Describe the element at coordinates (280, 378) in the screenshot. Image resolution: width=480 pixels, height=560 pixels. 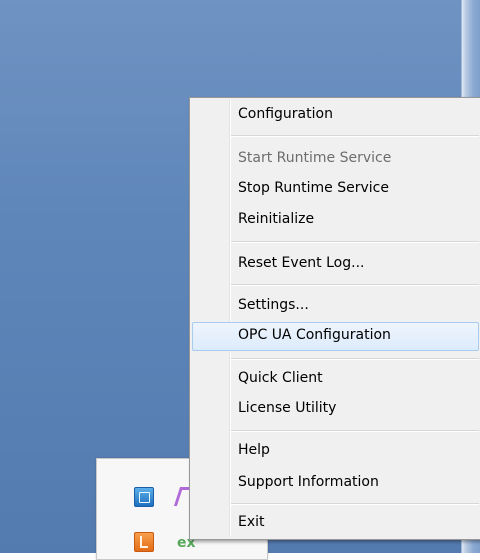
I see `menu-item-label: Quick Client` at that location.